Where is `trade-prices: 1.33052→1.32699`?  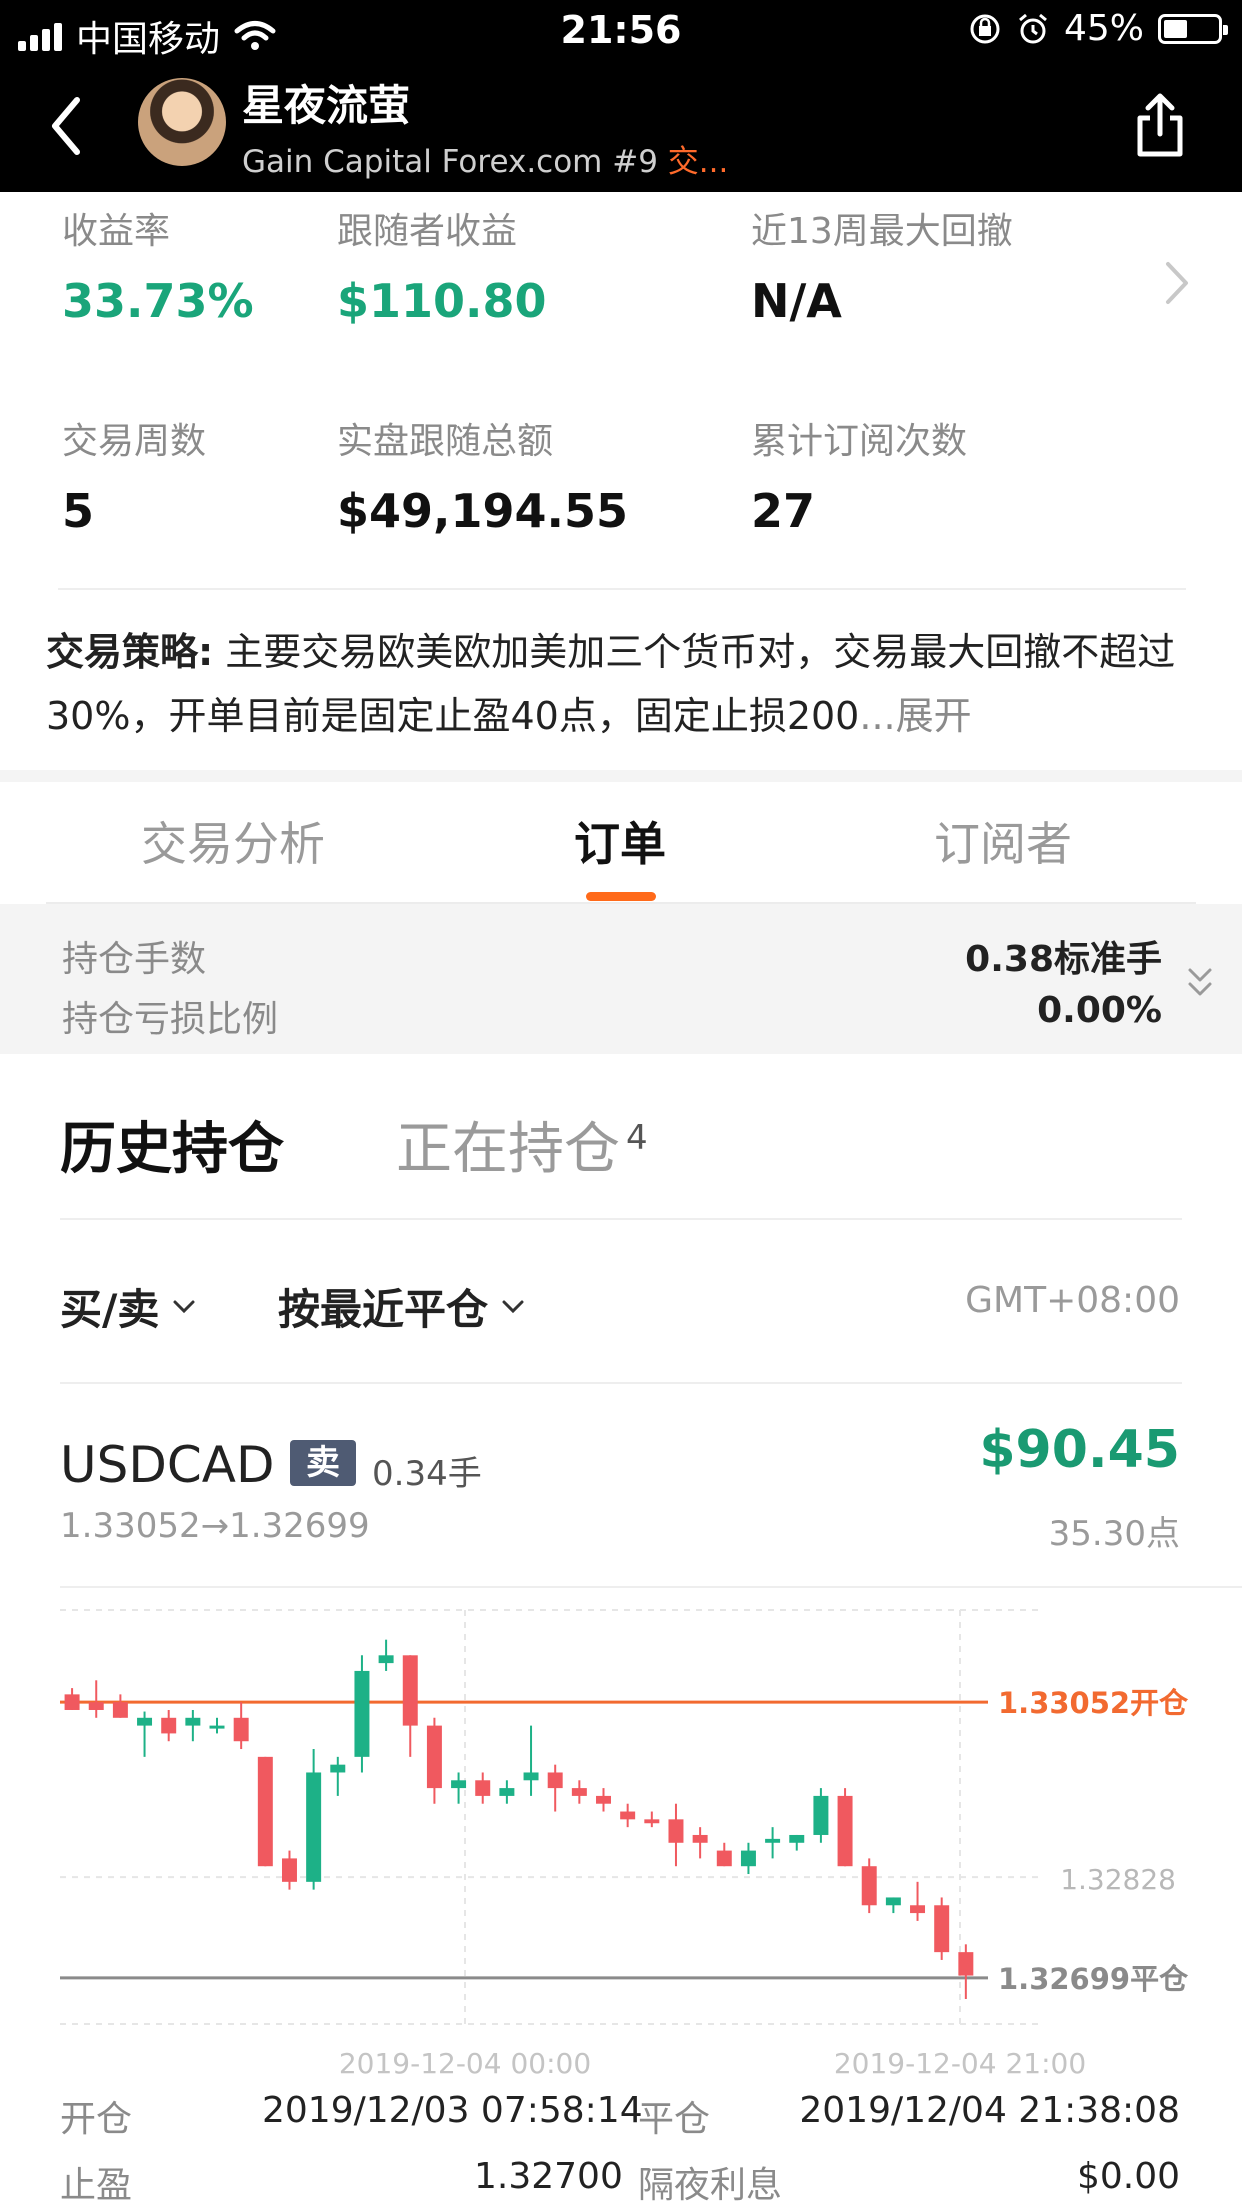 trade-prices: 1.33052→1.32699 is located at coordinates (215, 1526).